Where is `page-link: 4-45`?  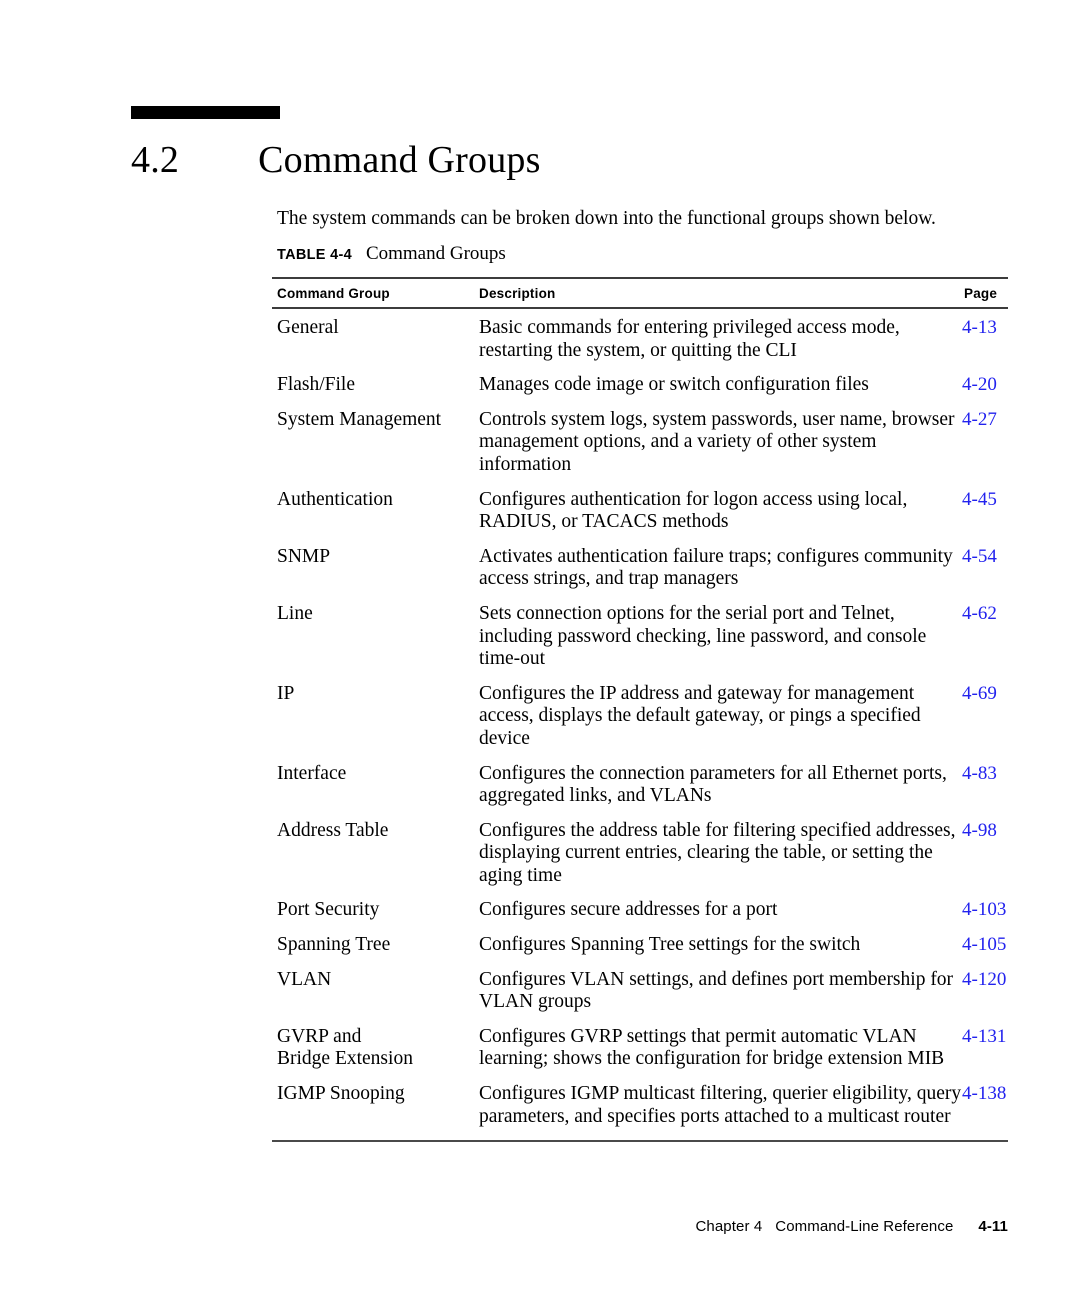
page-link: 4-45 is located at coordinates (997, 500).